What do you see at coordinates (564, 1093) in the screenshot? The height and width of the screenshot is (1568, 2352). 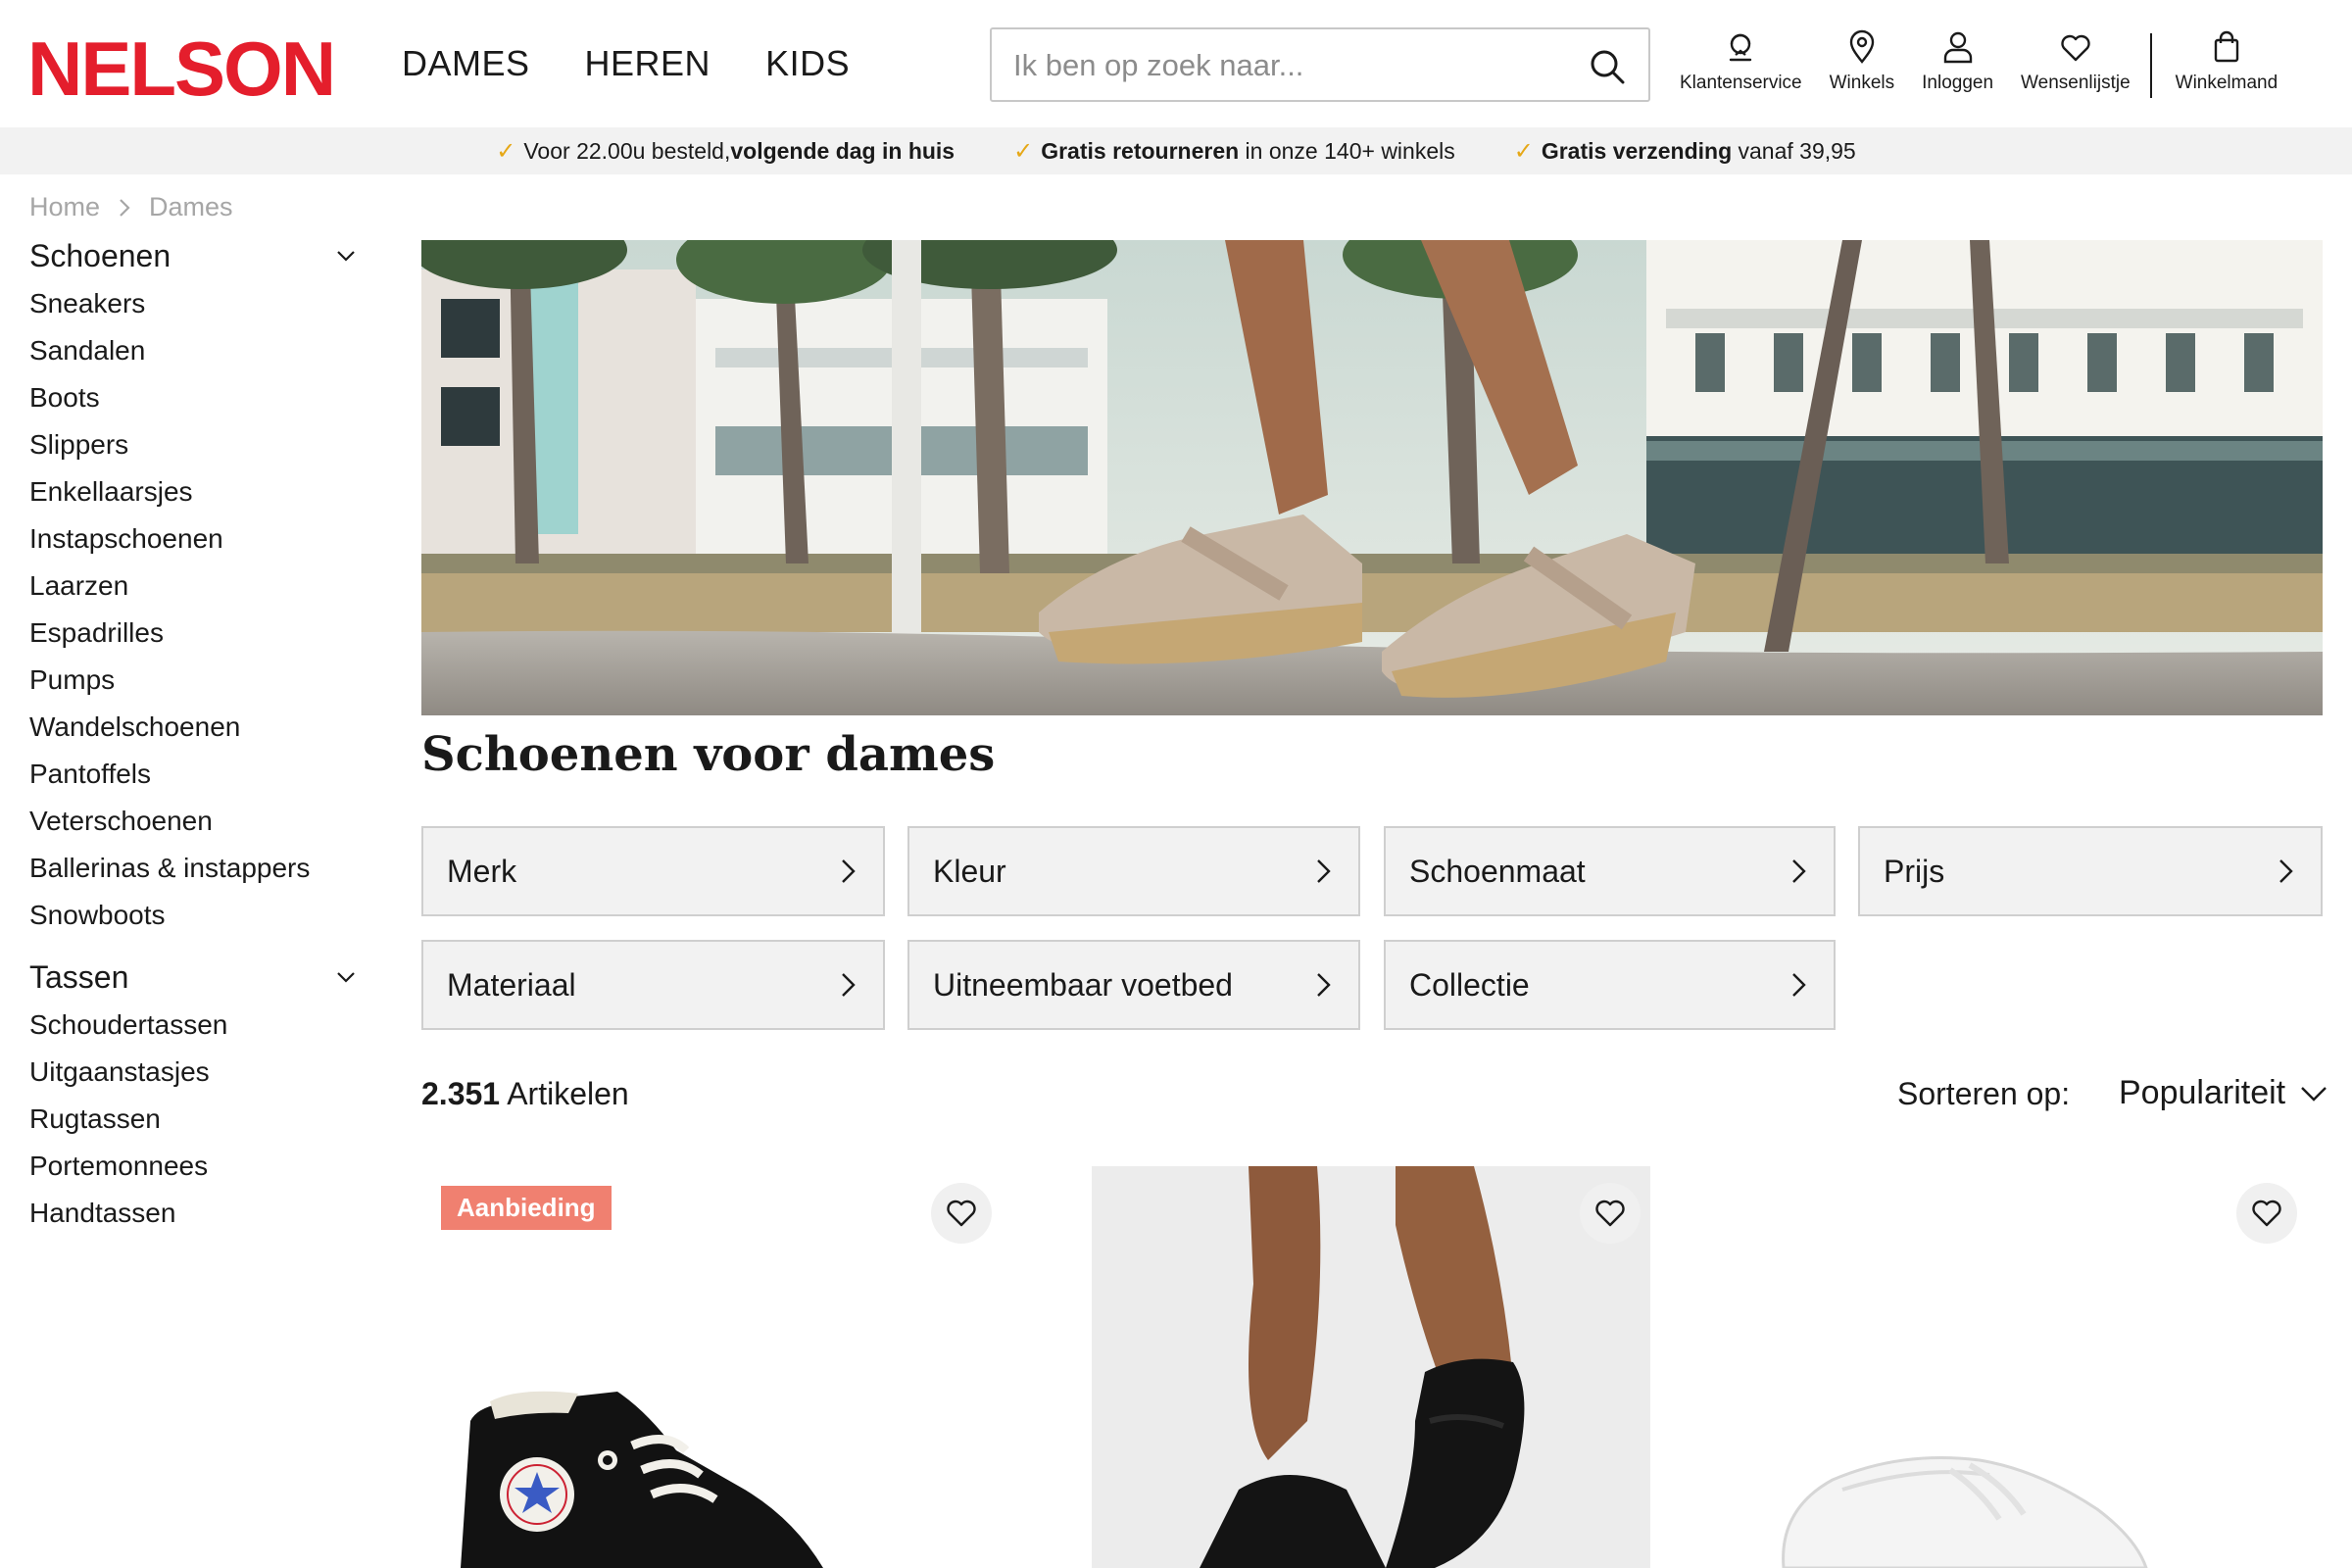 I see `result-count-label: Artikelen` at bounding box center [564, 1093].